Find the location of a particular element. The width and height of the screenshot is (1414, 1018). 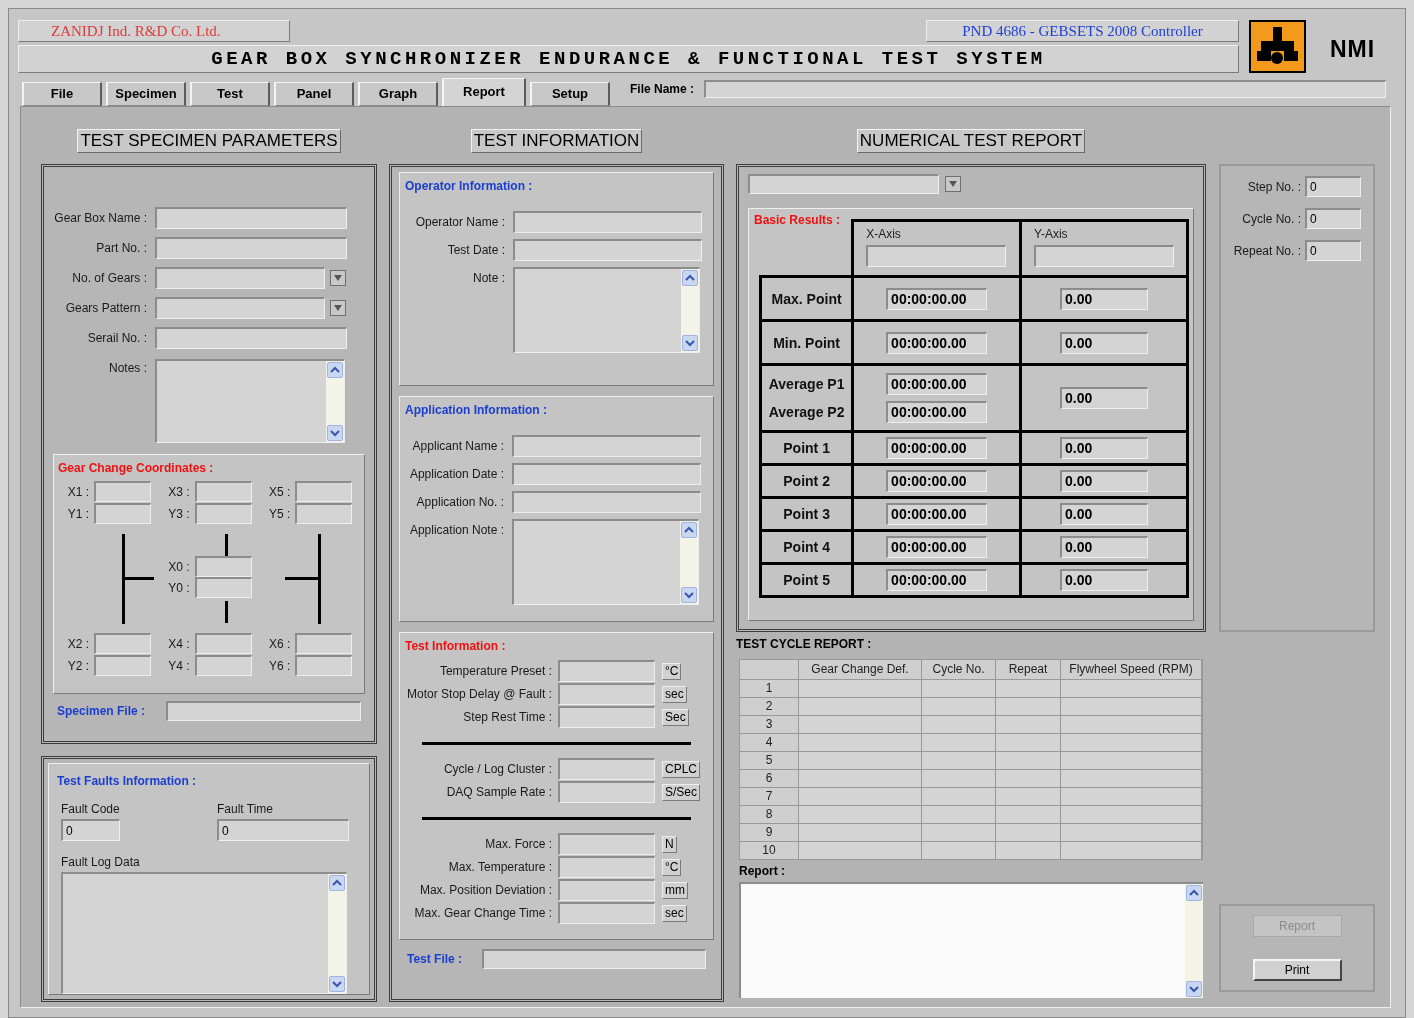

tab: Report is located at coordinates (484, 92).